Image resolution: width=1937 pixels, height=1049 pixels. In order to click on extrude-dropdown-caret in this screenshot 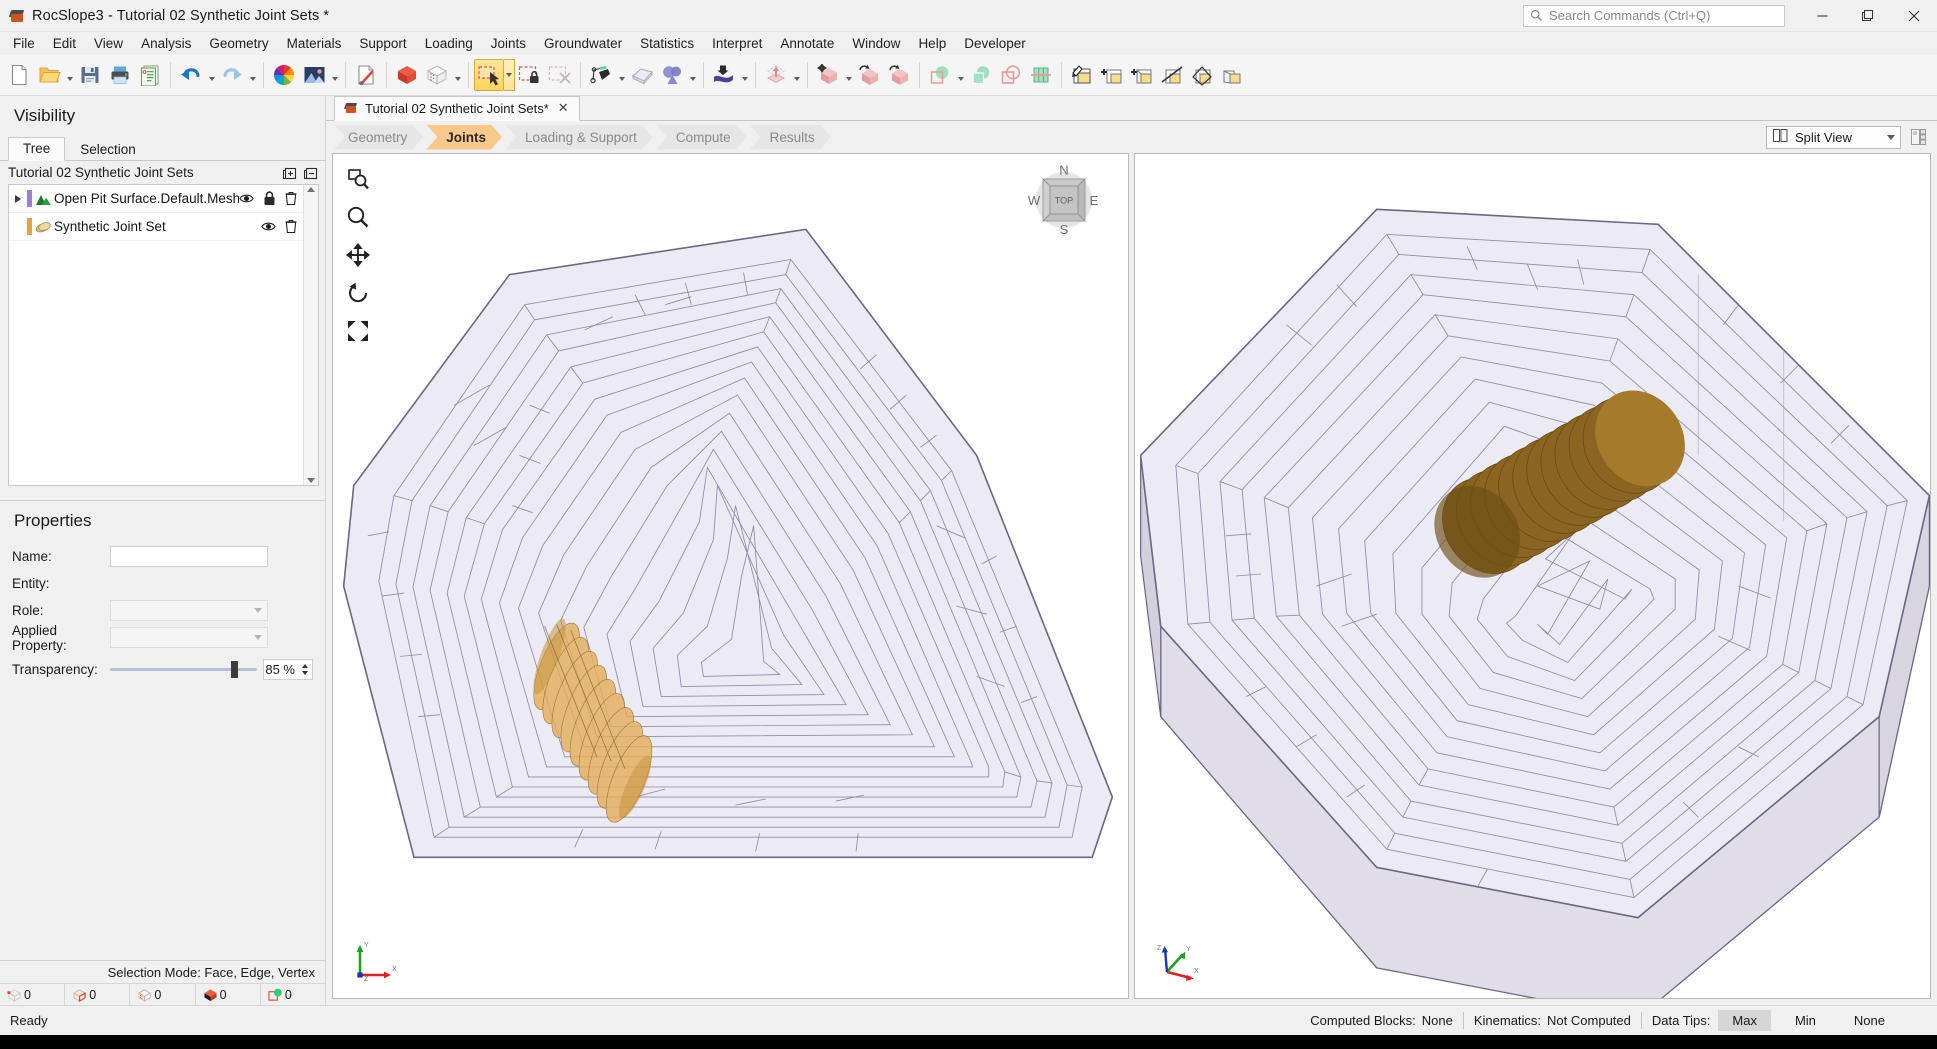, I will do `click(796, 75)`.